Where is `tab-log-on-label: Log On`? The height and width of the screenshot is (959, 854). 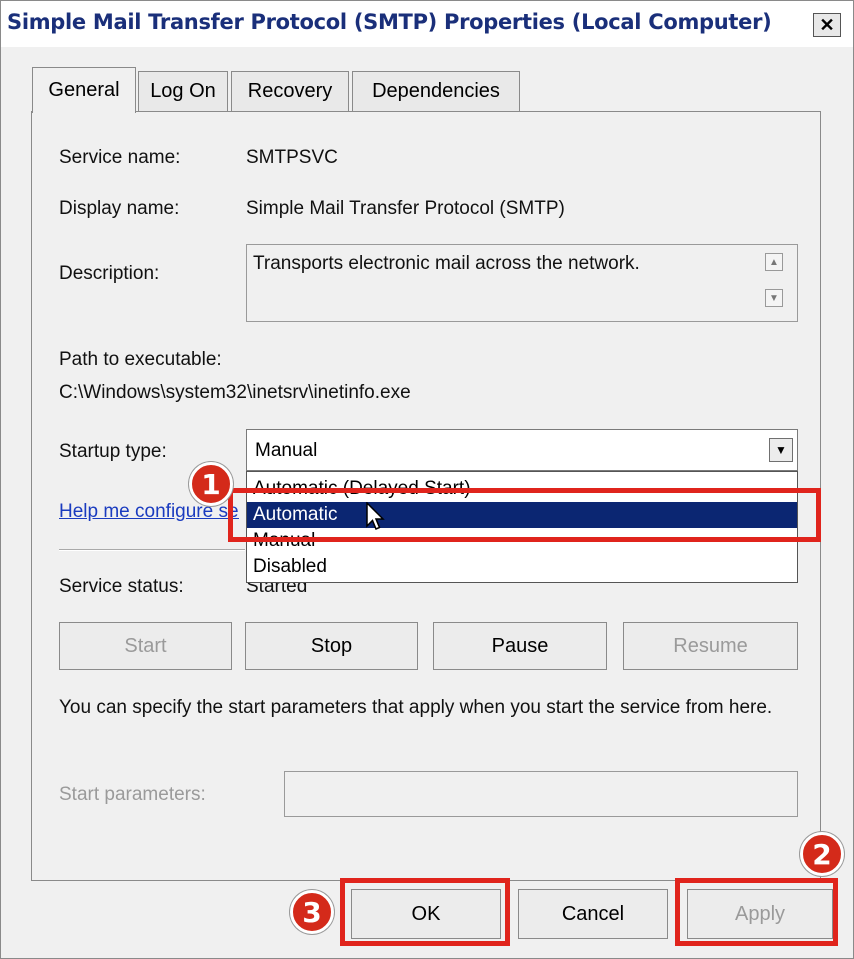 tab-log-on-label: Log On is located at coordinates (183, 91).